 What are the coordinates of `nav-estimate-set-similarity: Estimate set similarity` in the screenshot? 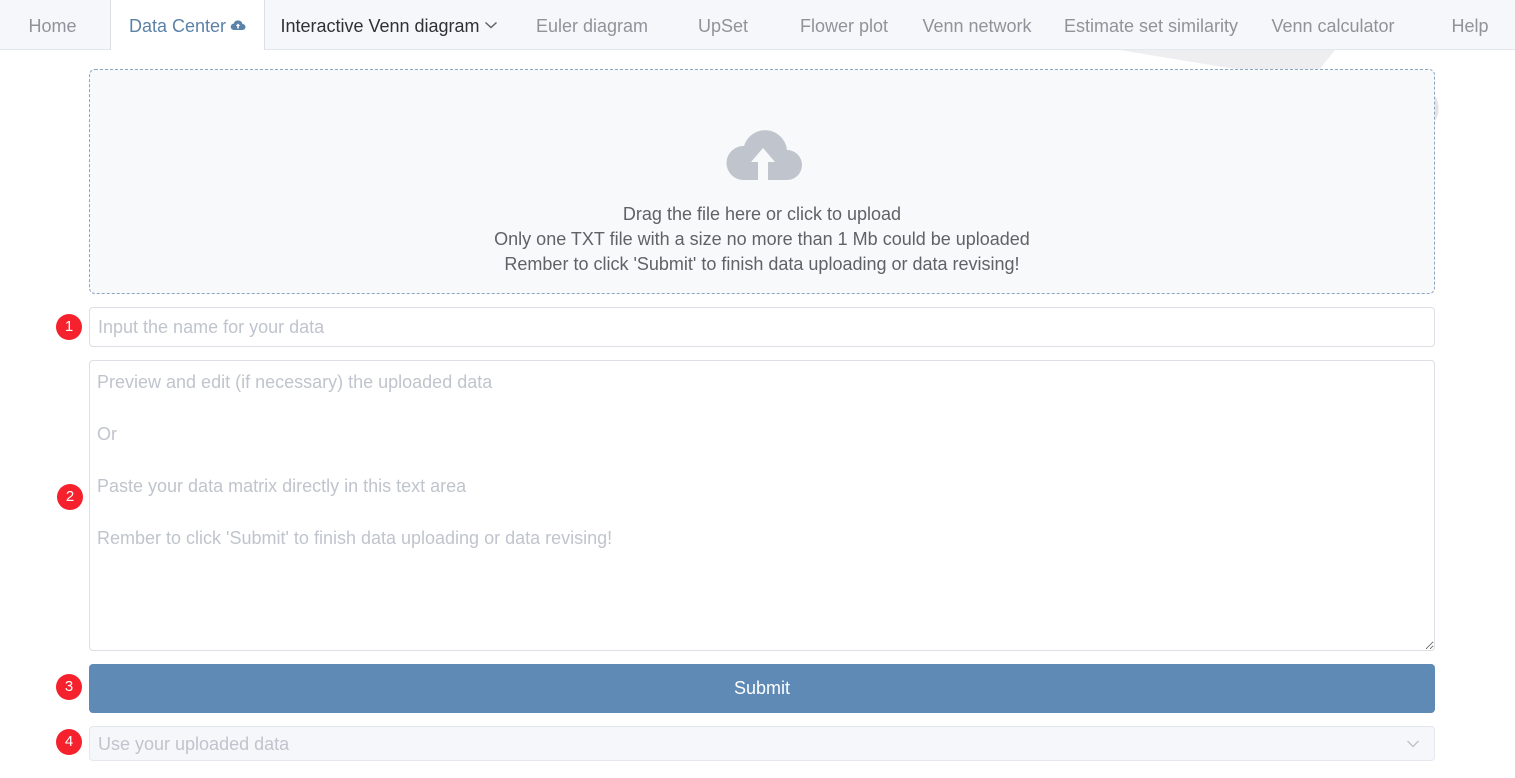 It's located at (1151, 25).